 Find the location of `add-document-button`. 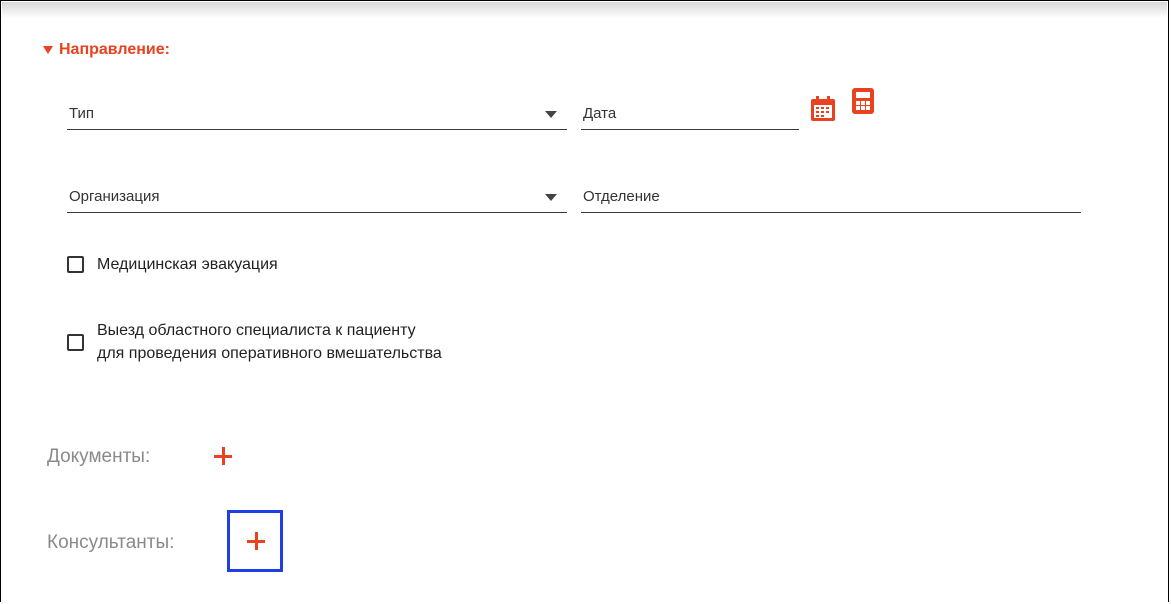

add-document-button is located at coordinates (223, 456).